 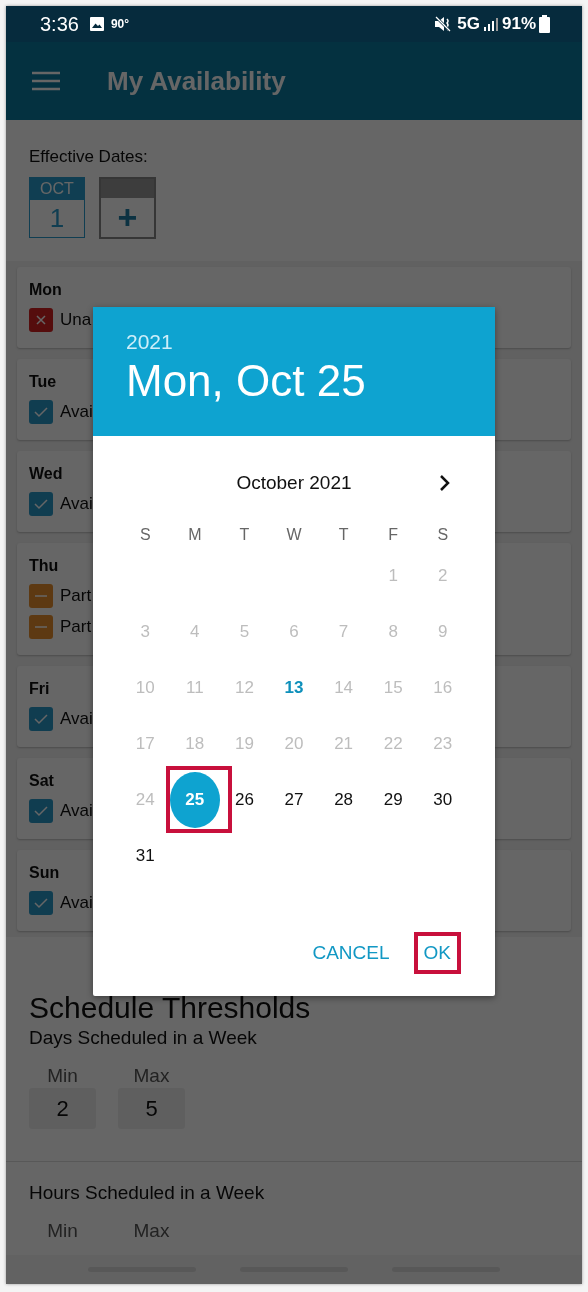 What do you see at coordinates (393, 800) in the screenshot?
I see `calendar-day: 29` at bounding box center [393, 800].